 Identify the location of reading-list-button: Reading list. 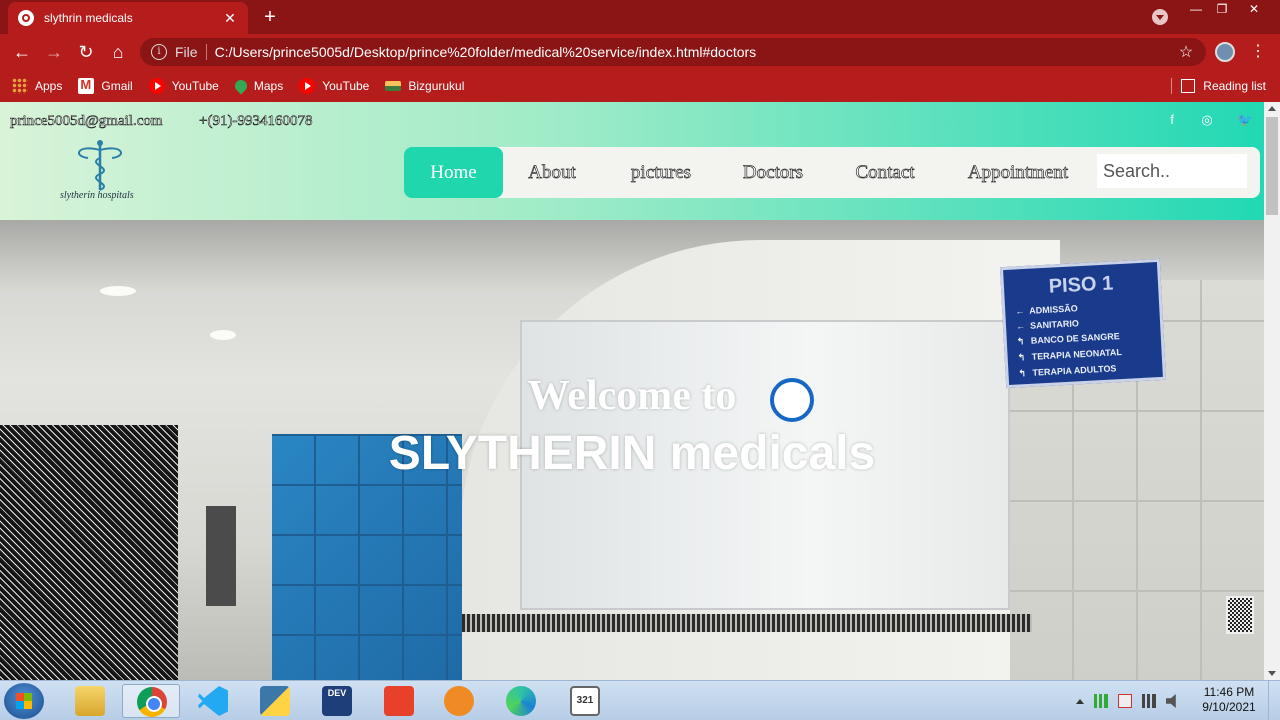
(1223, 86).